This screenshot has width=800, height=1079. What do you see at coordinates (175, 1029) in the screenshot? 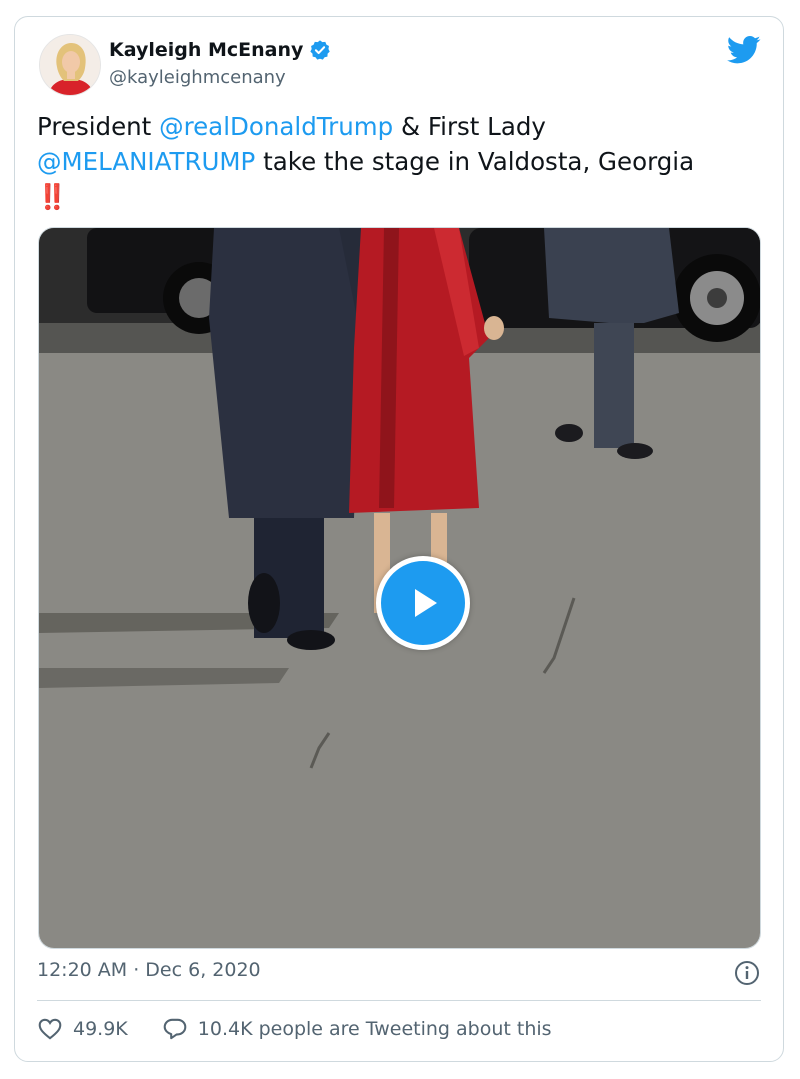
I see `reply-bubble-icon` at bounding box center [175, 1029].